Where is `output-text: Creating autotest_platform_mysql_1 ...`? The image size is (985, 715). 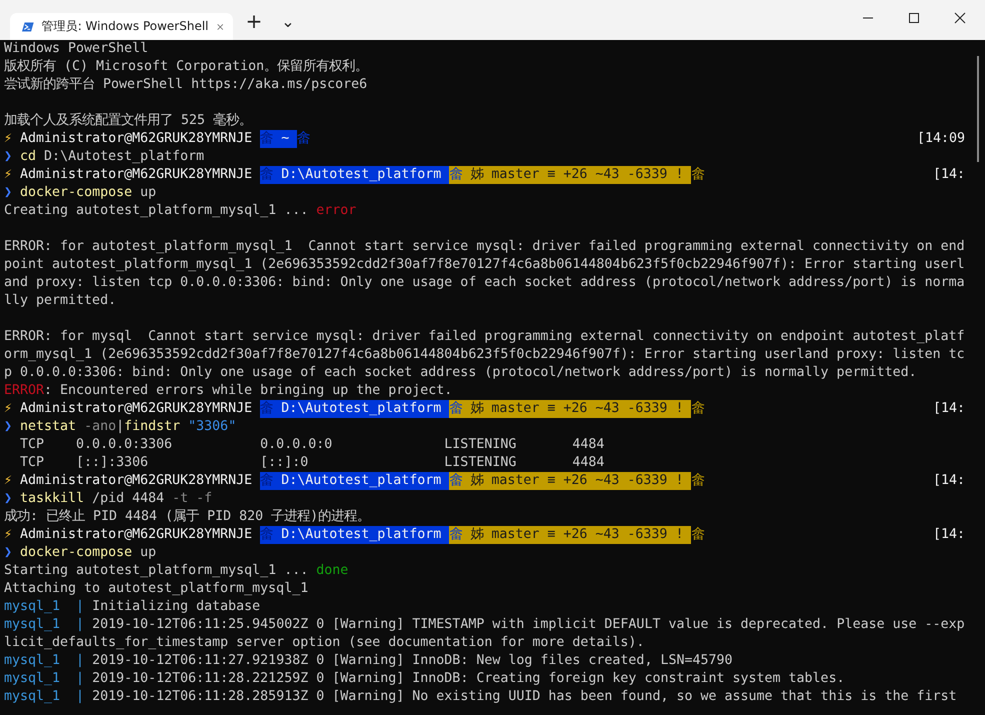 output-text: Creating autotest_platform_mysql_1 ... is located at coordinates (157, 211).